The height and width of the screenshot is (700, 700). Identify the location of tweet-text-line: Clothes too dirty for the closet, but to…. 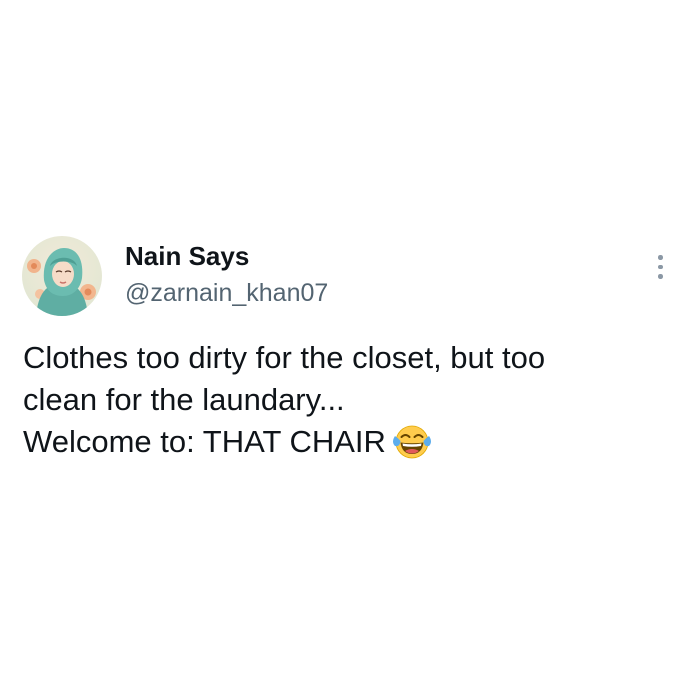
(284, 357).